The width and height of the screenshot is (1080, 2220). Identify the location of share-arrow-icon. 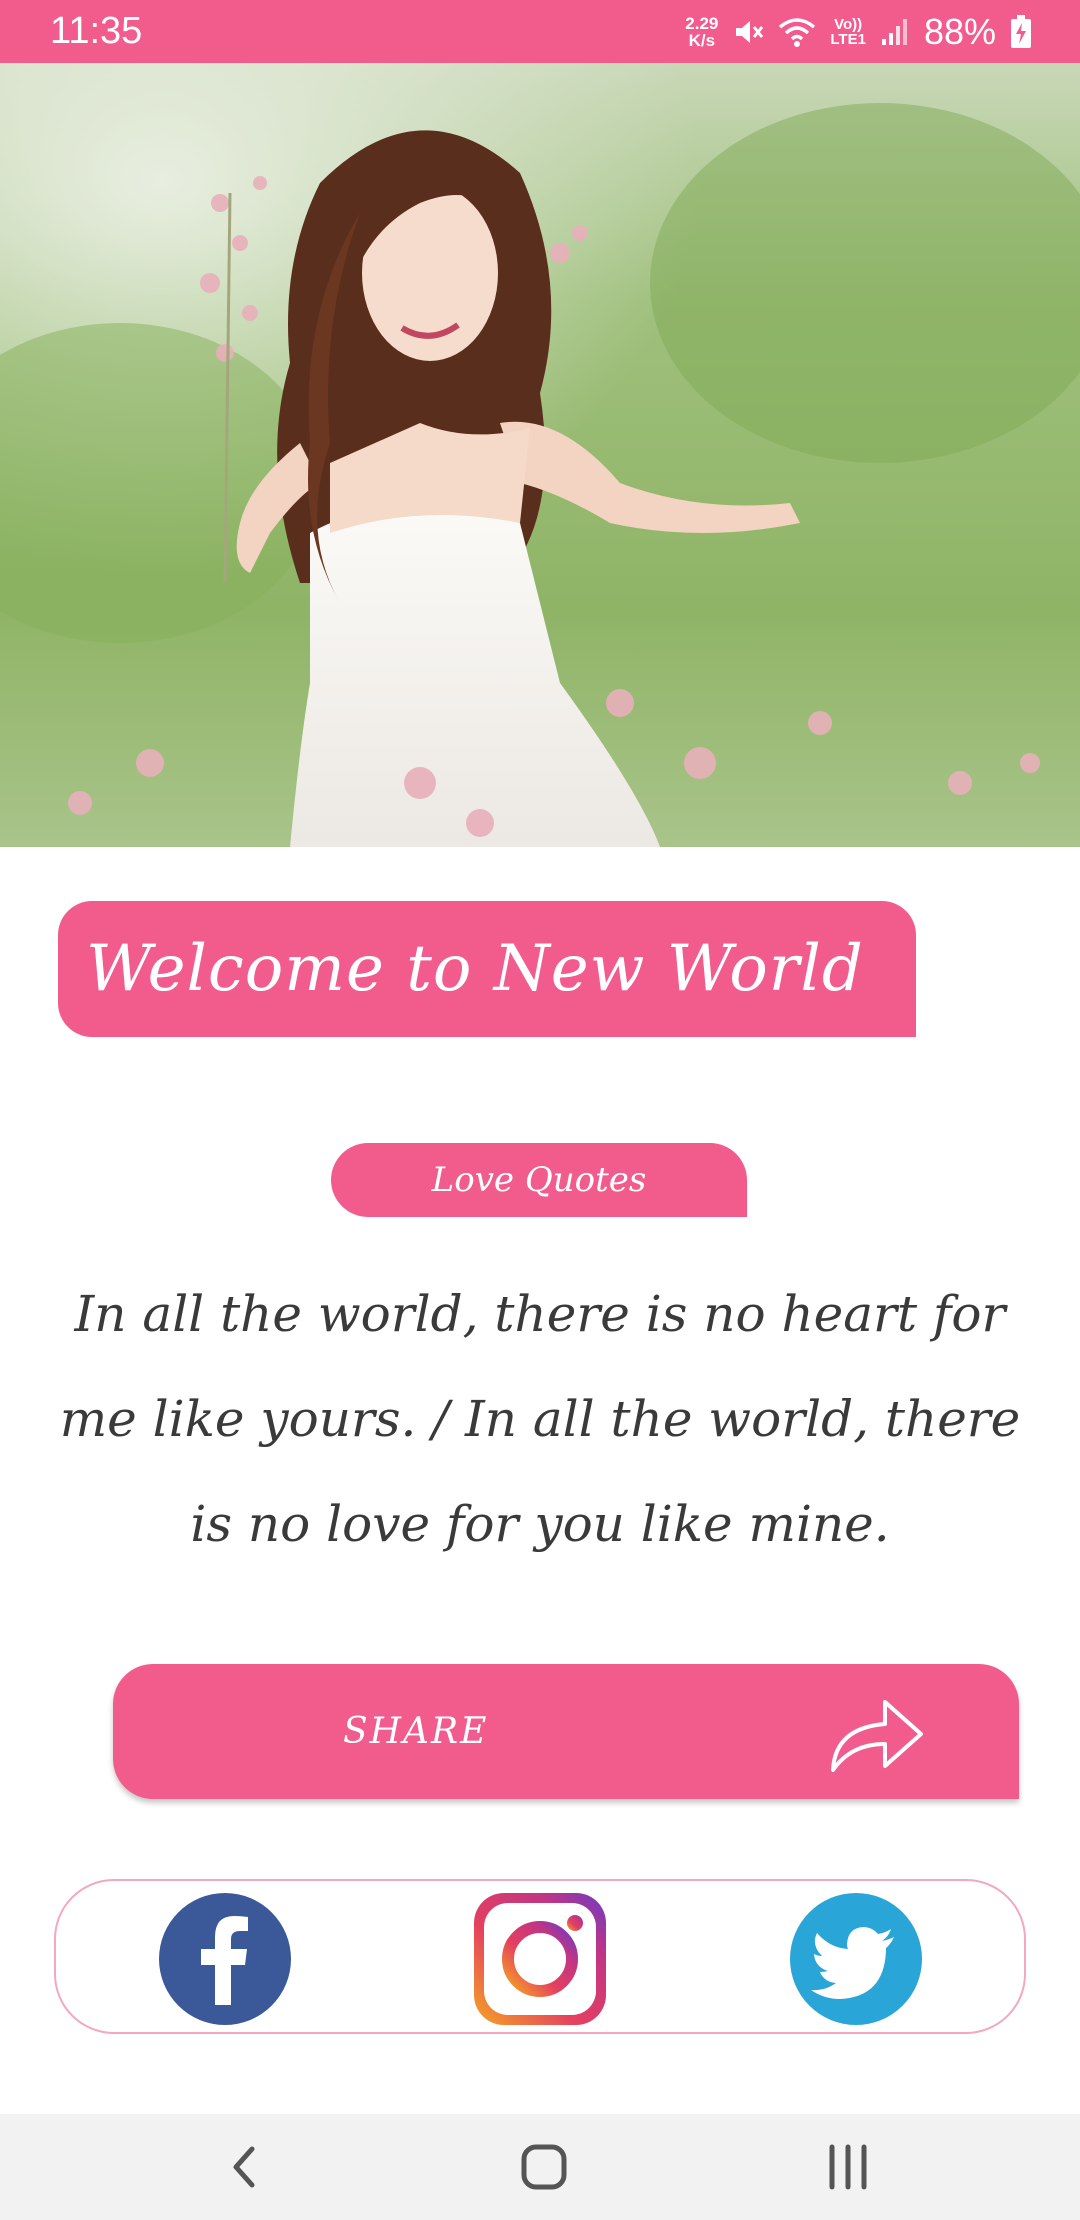
(877, 1736).